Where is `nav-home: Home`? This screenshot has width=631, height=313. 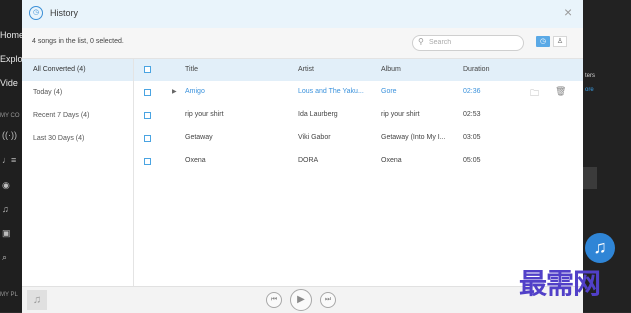 nav-home: Home is located at coordinates (11, 35).